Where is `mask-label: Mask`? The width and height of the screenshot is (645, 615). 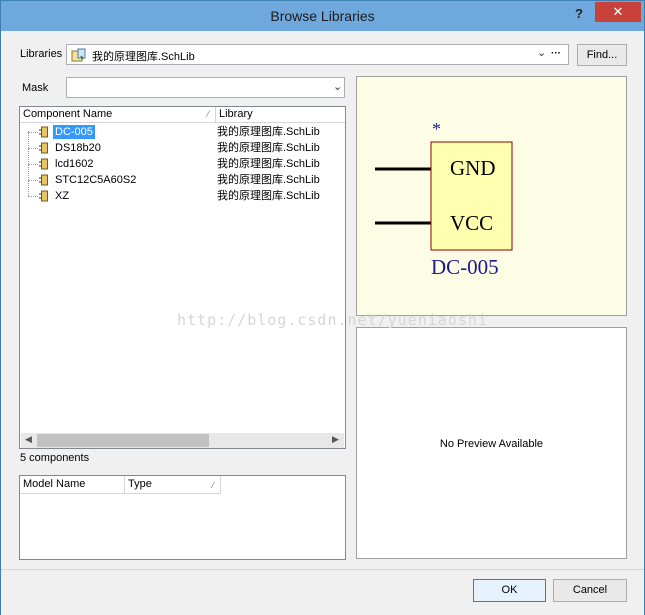 mask-label: Mask is located at coordinates (35, 88).